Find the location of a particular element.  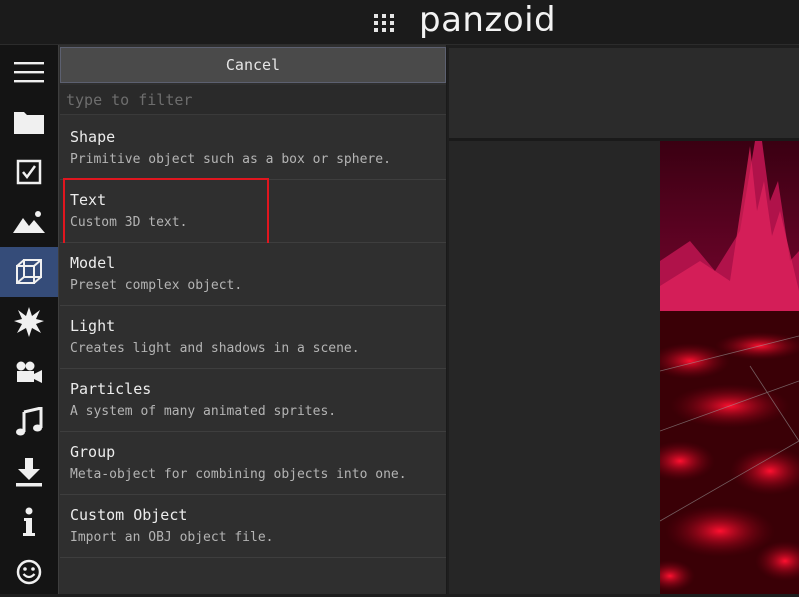

item-title: Group is located at coordinates (93, 452).